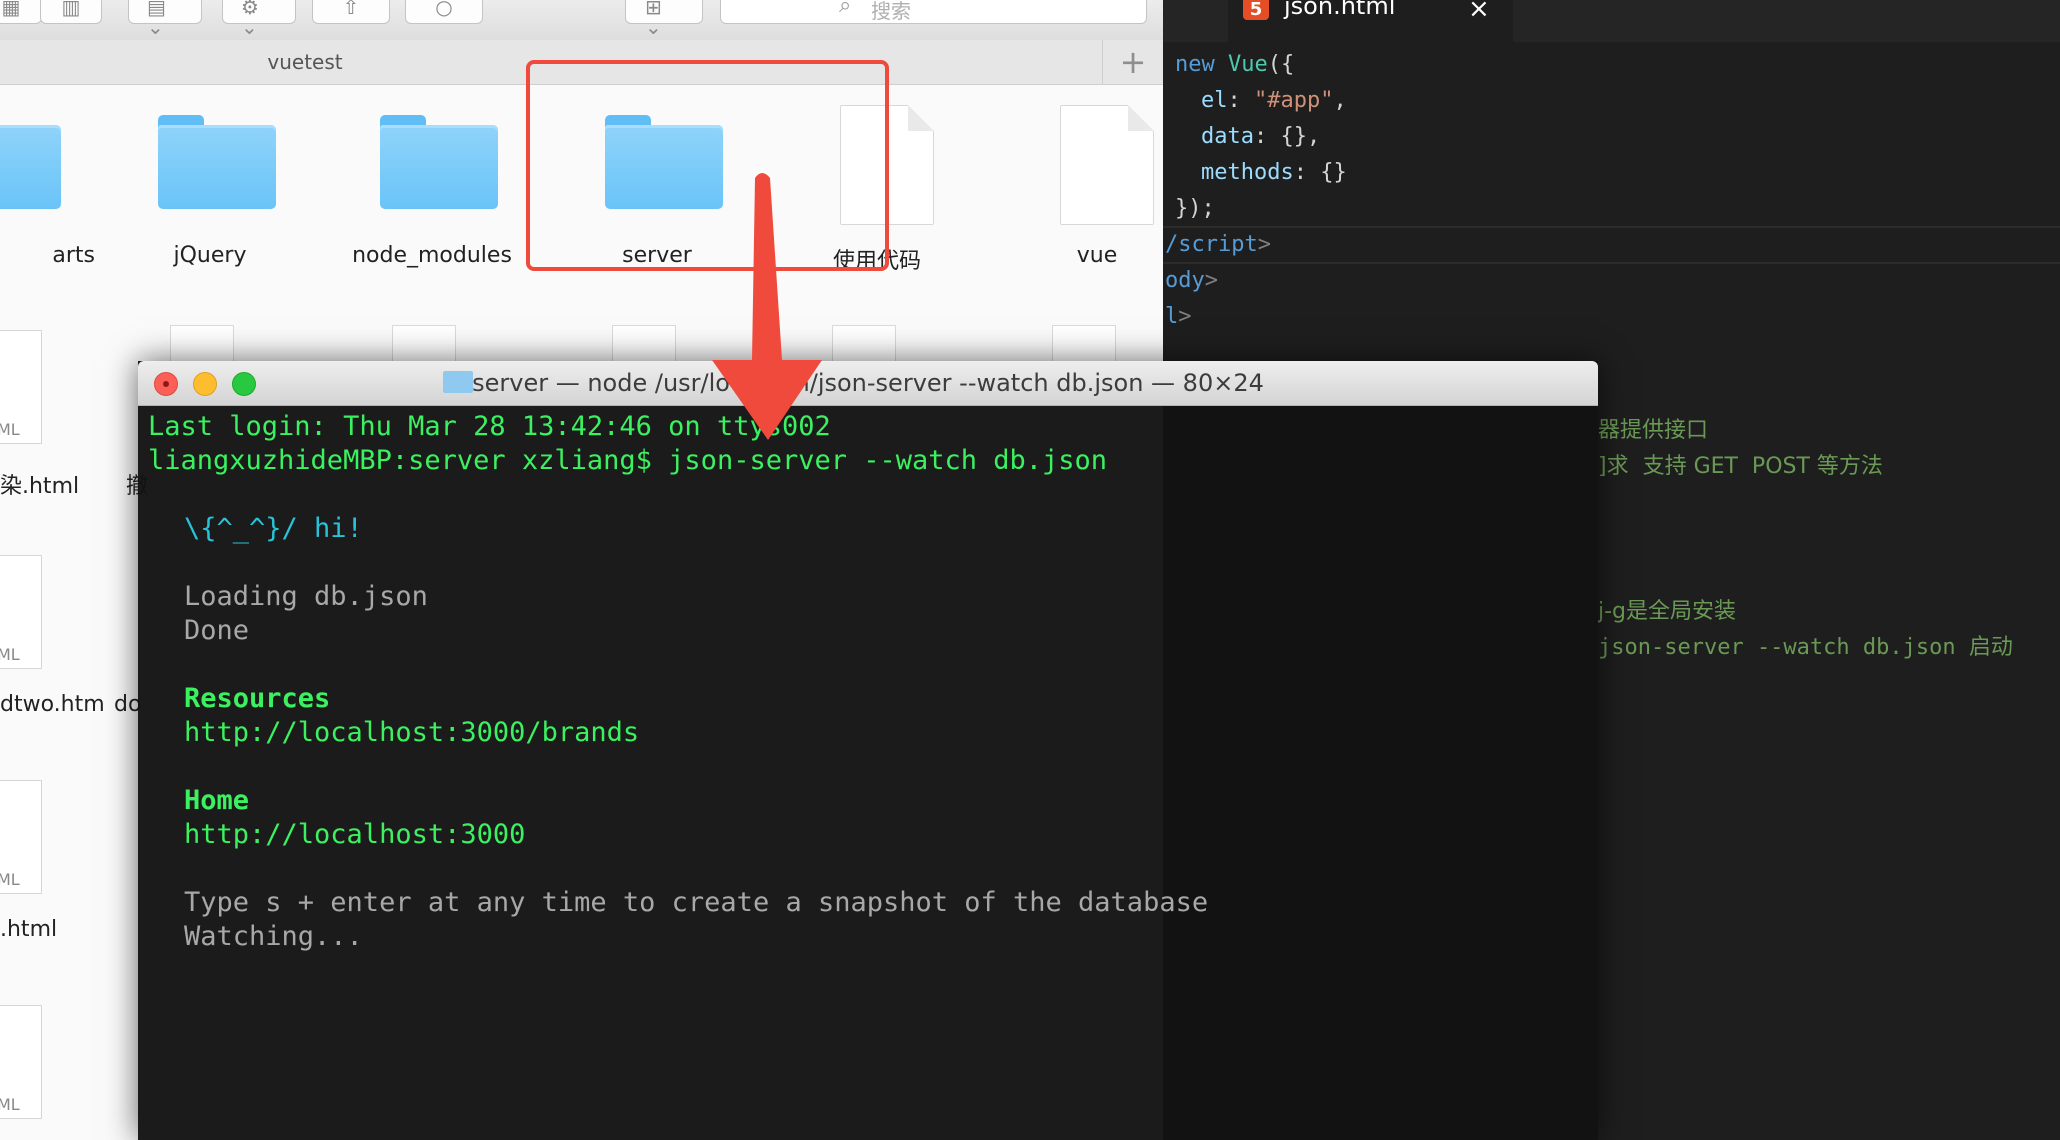 The height and width of the screenshot is (1140, 2060). I want to click on file-label: arts, so click(73, 255).